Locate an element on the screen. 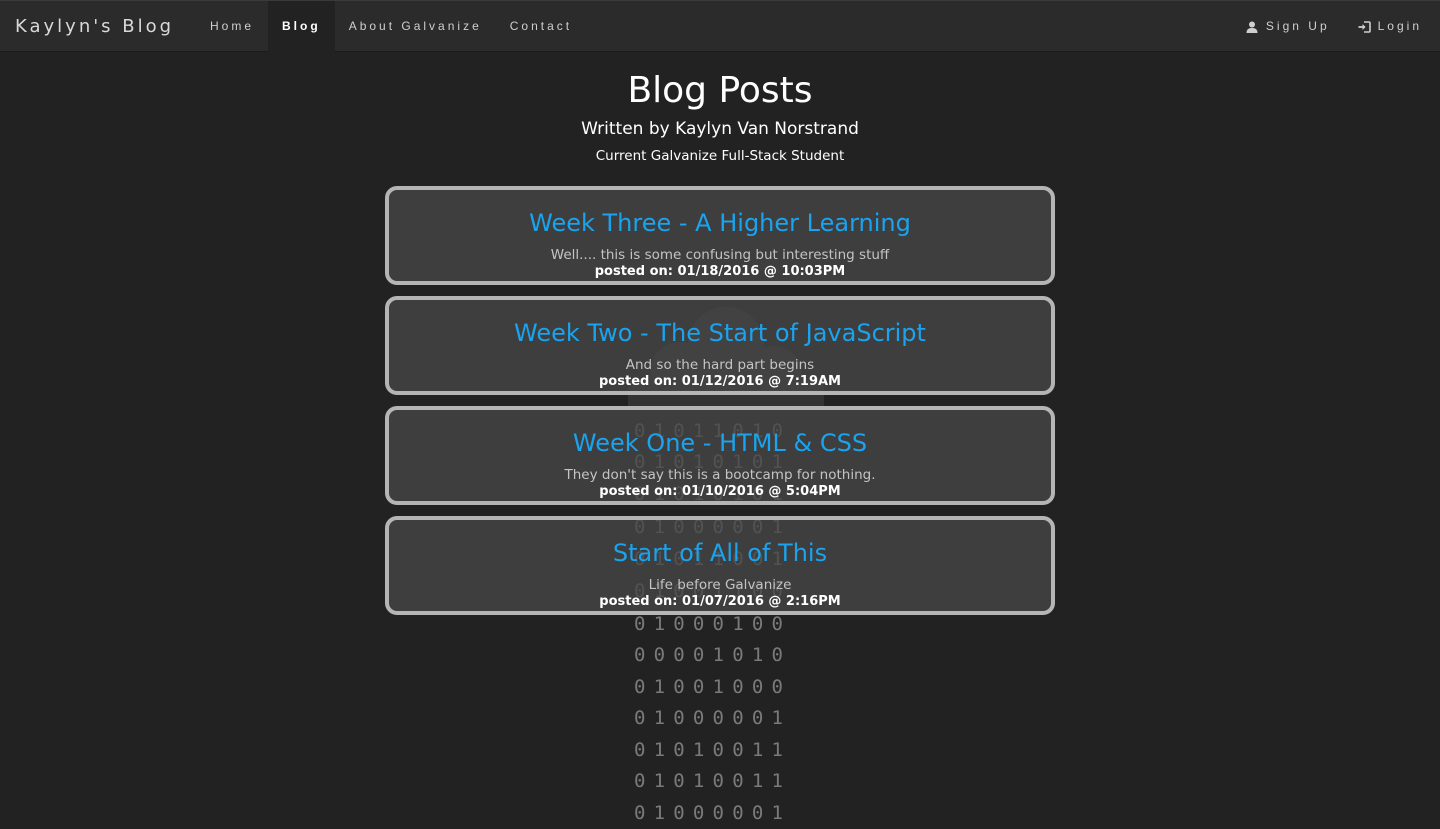 The height and width of the screenshot is (829, 1440). login-link: Login is located at coordinates (1390, 26).